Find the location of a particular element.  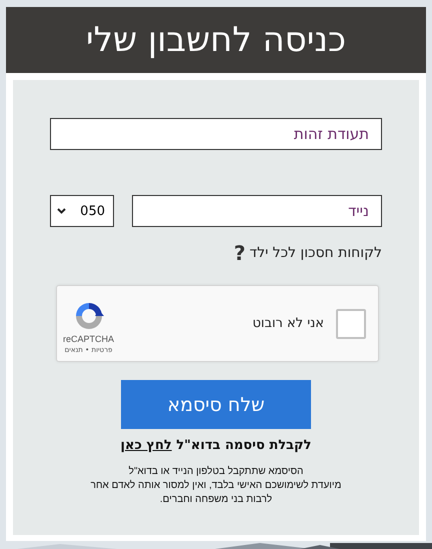

phone-field: נייד is located at coordinates (257, 211).